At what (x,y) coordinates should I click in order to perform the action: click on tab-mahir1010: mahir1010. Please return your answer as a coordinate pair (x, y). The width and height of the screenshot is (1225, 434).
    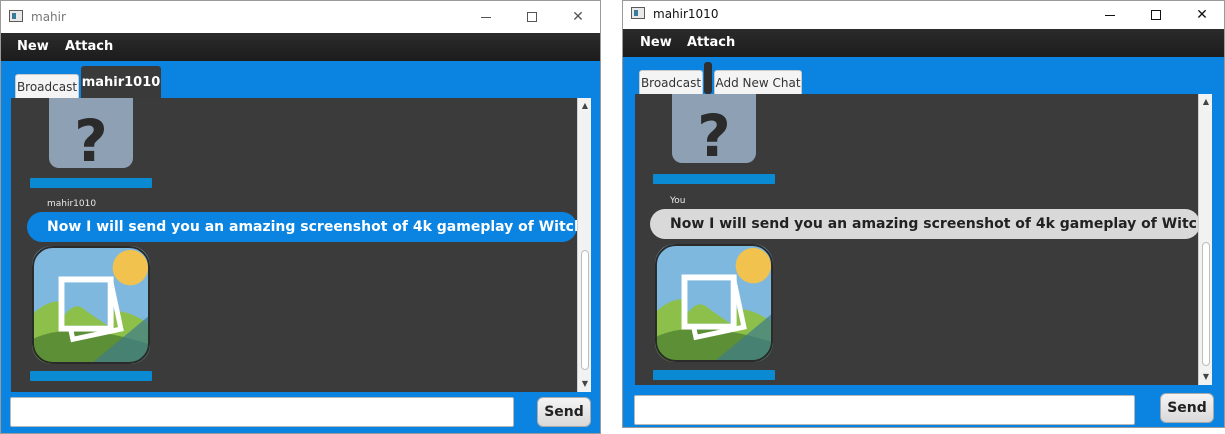
    Looking at the image, I should click on (121, 82).